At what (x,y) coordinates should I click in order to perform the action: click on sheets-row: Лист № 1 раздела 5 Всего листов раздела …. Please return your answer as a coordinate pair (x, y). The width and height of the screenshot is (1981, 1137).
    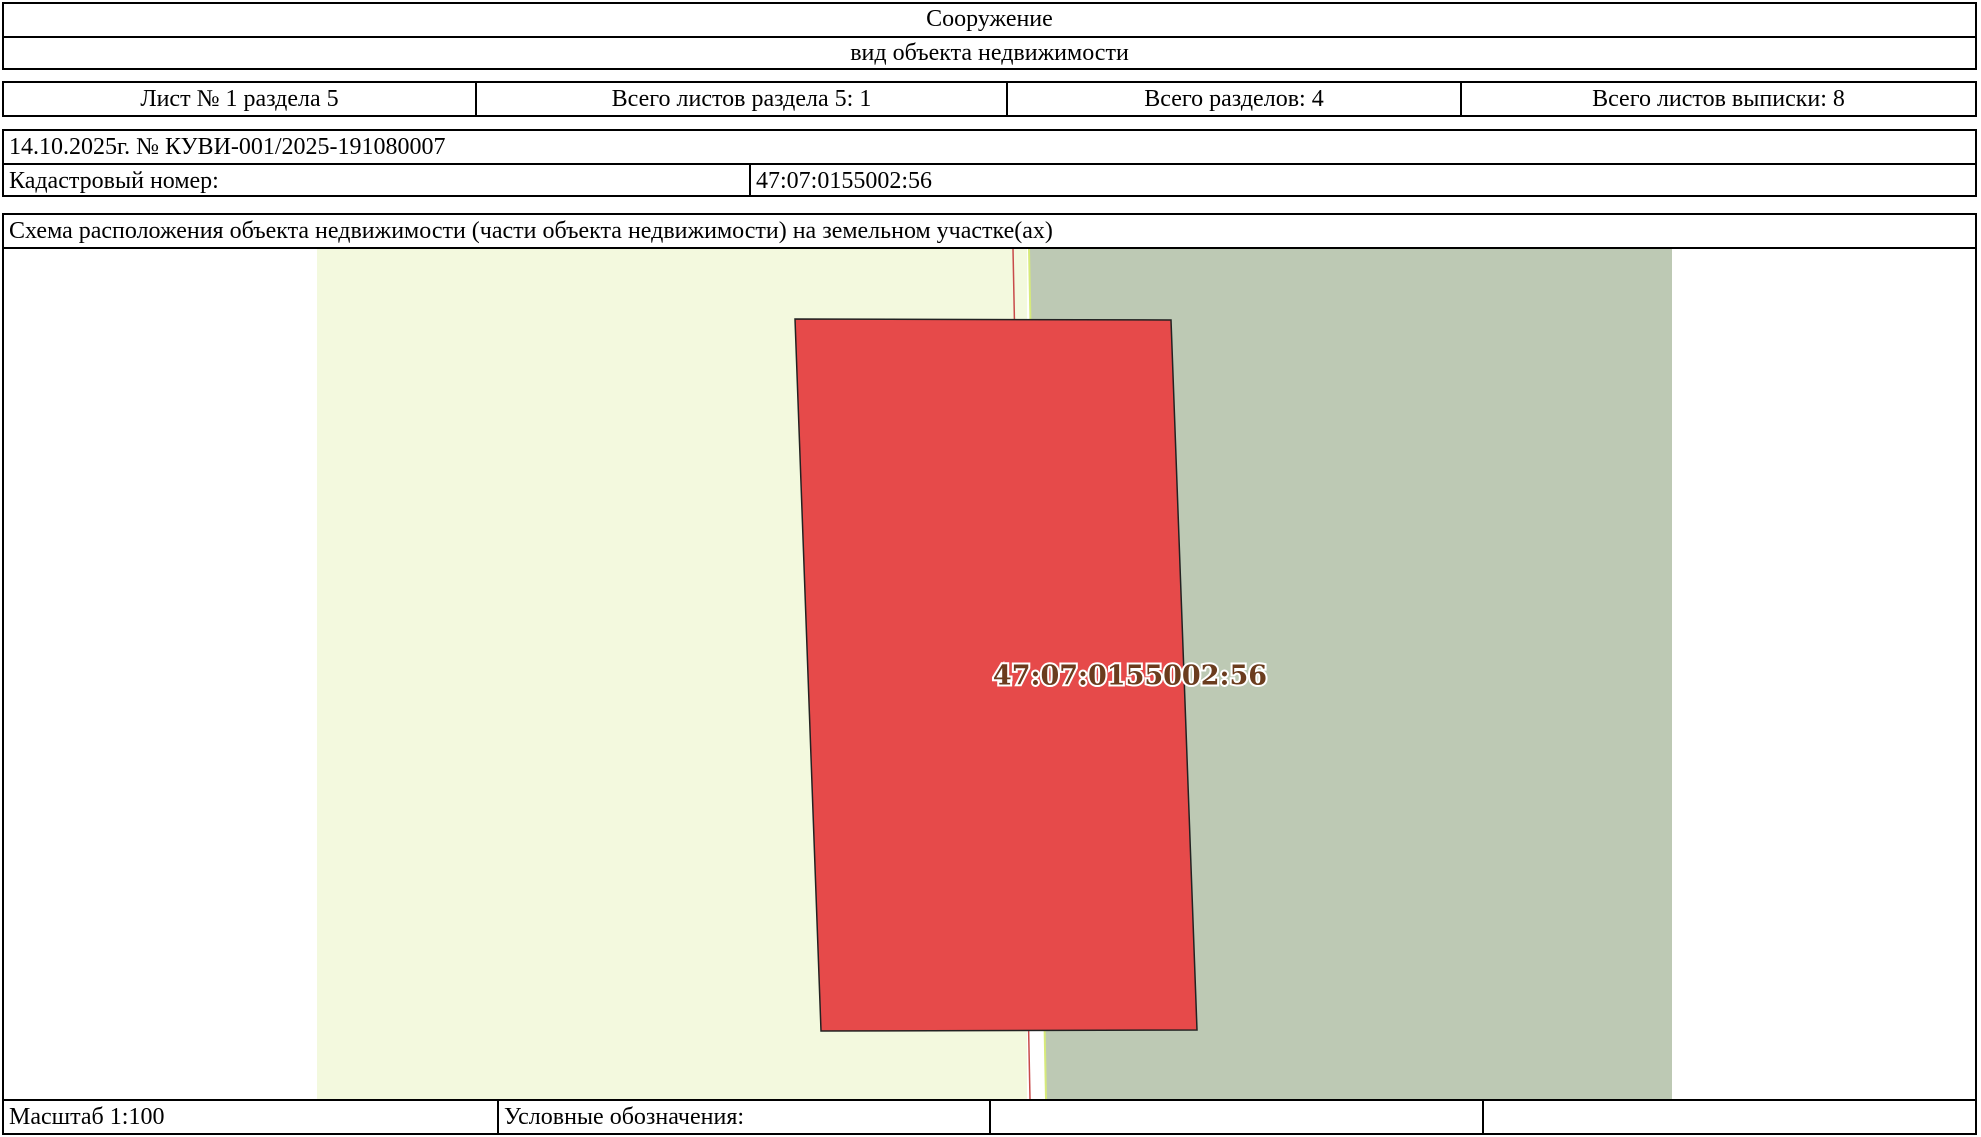
    Looking at the image, I should click on (989, 99).